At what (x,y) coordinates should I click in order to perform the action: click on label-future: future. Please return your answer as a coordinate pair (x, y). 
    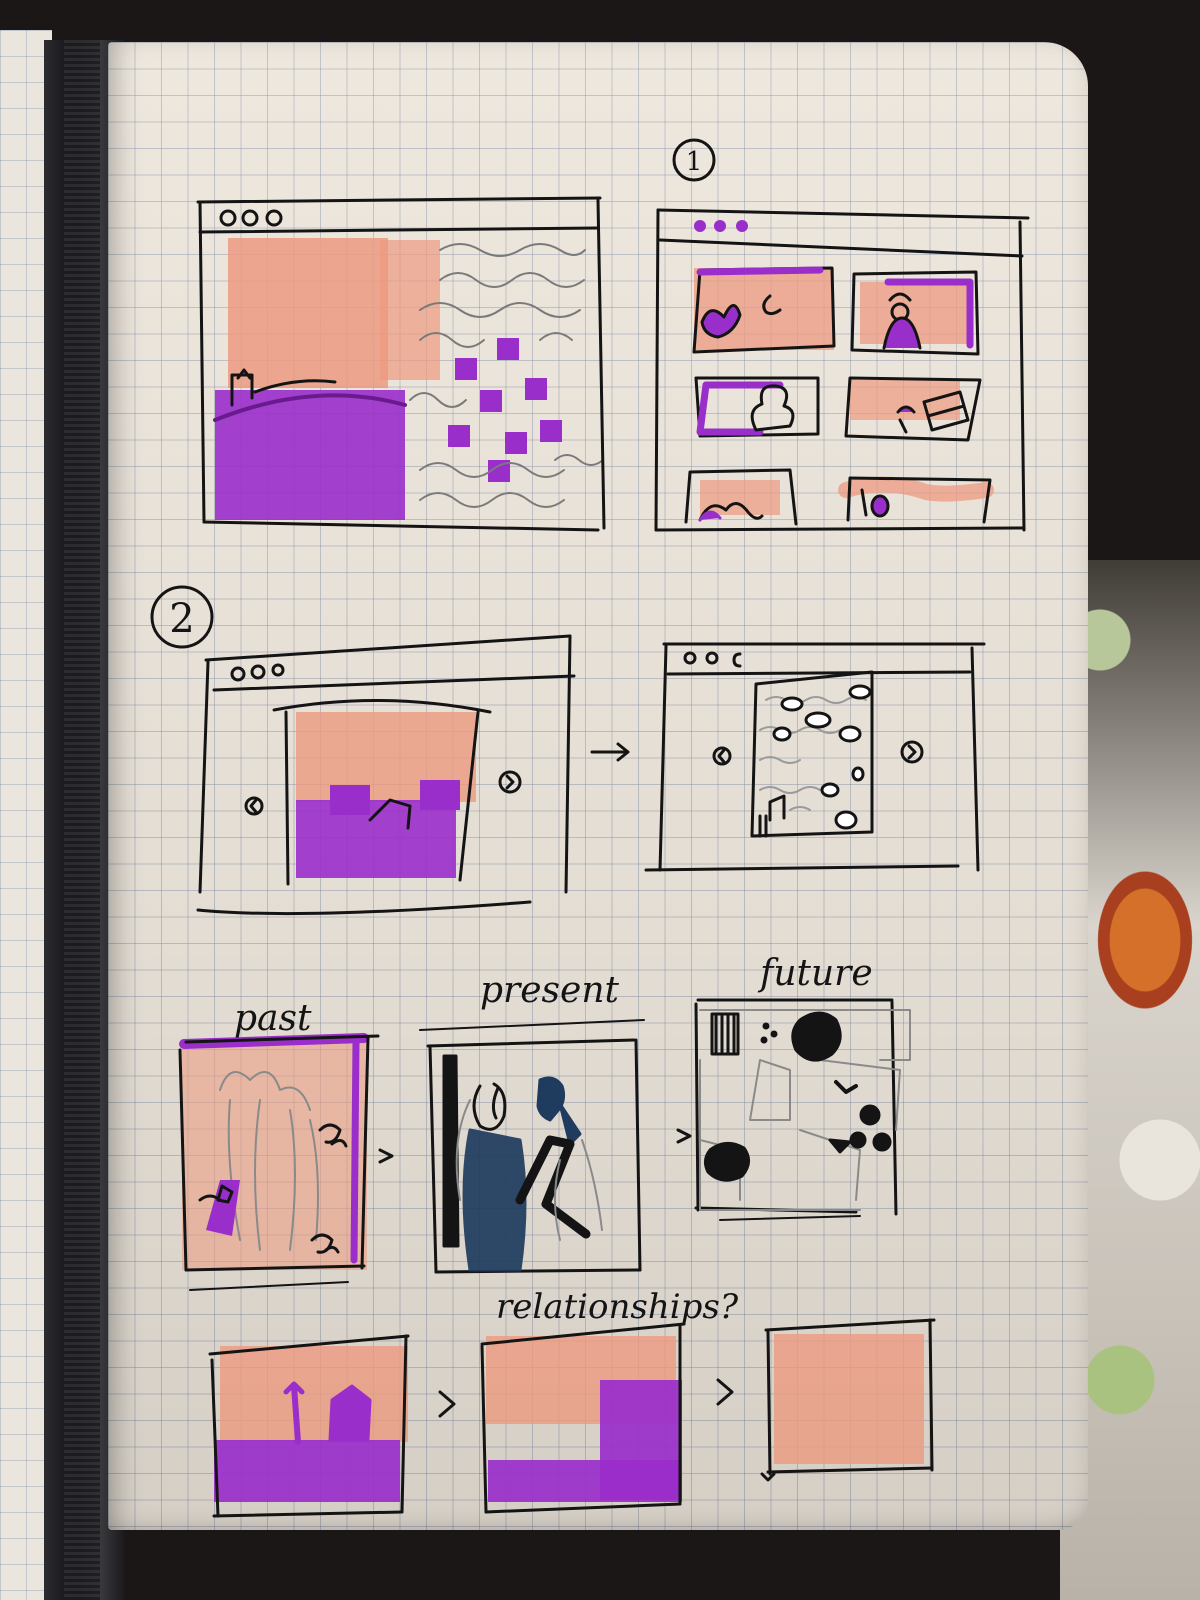
    Looking at the image, I should click on (815, 973).